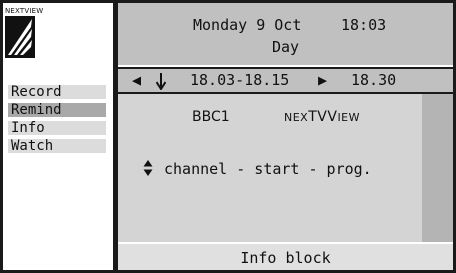  What do you see at coordinates (332, 117) in the screenshot?
I see `source-v: V` at bounding box center [332, 117].